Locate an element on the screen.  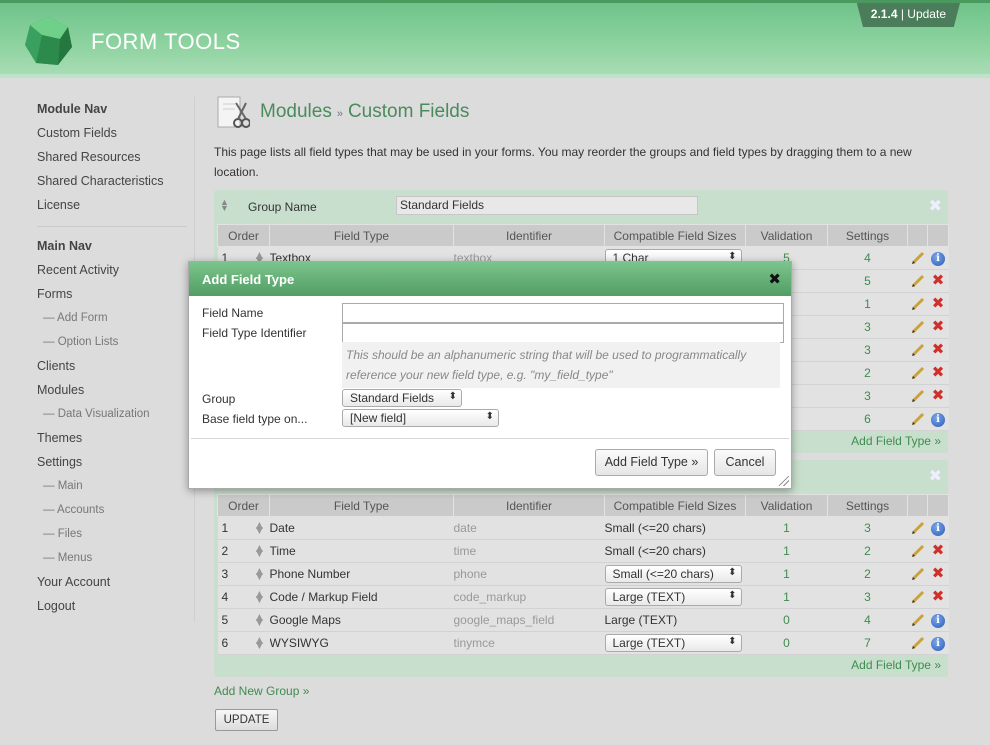
add-field-type-button: Add Field Type » is located at coordinates (651, 462).